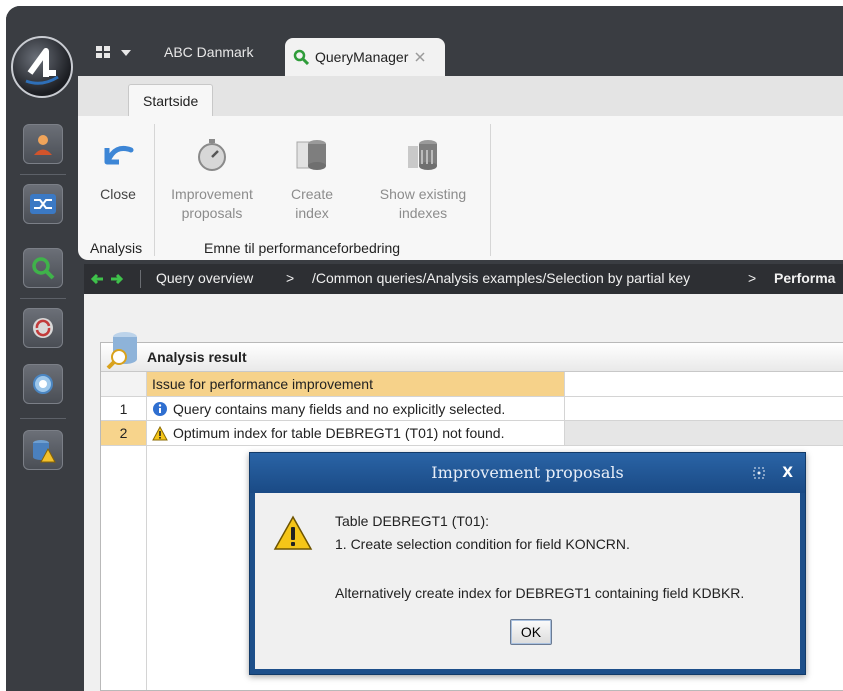  Describe the element at coordinates (119, 155) in the screenshot. I see `undo-icon` at that location.